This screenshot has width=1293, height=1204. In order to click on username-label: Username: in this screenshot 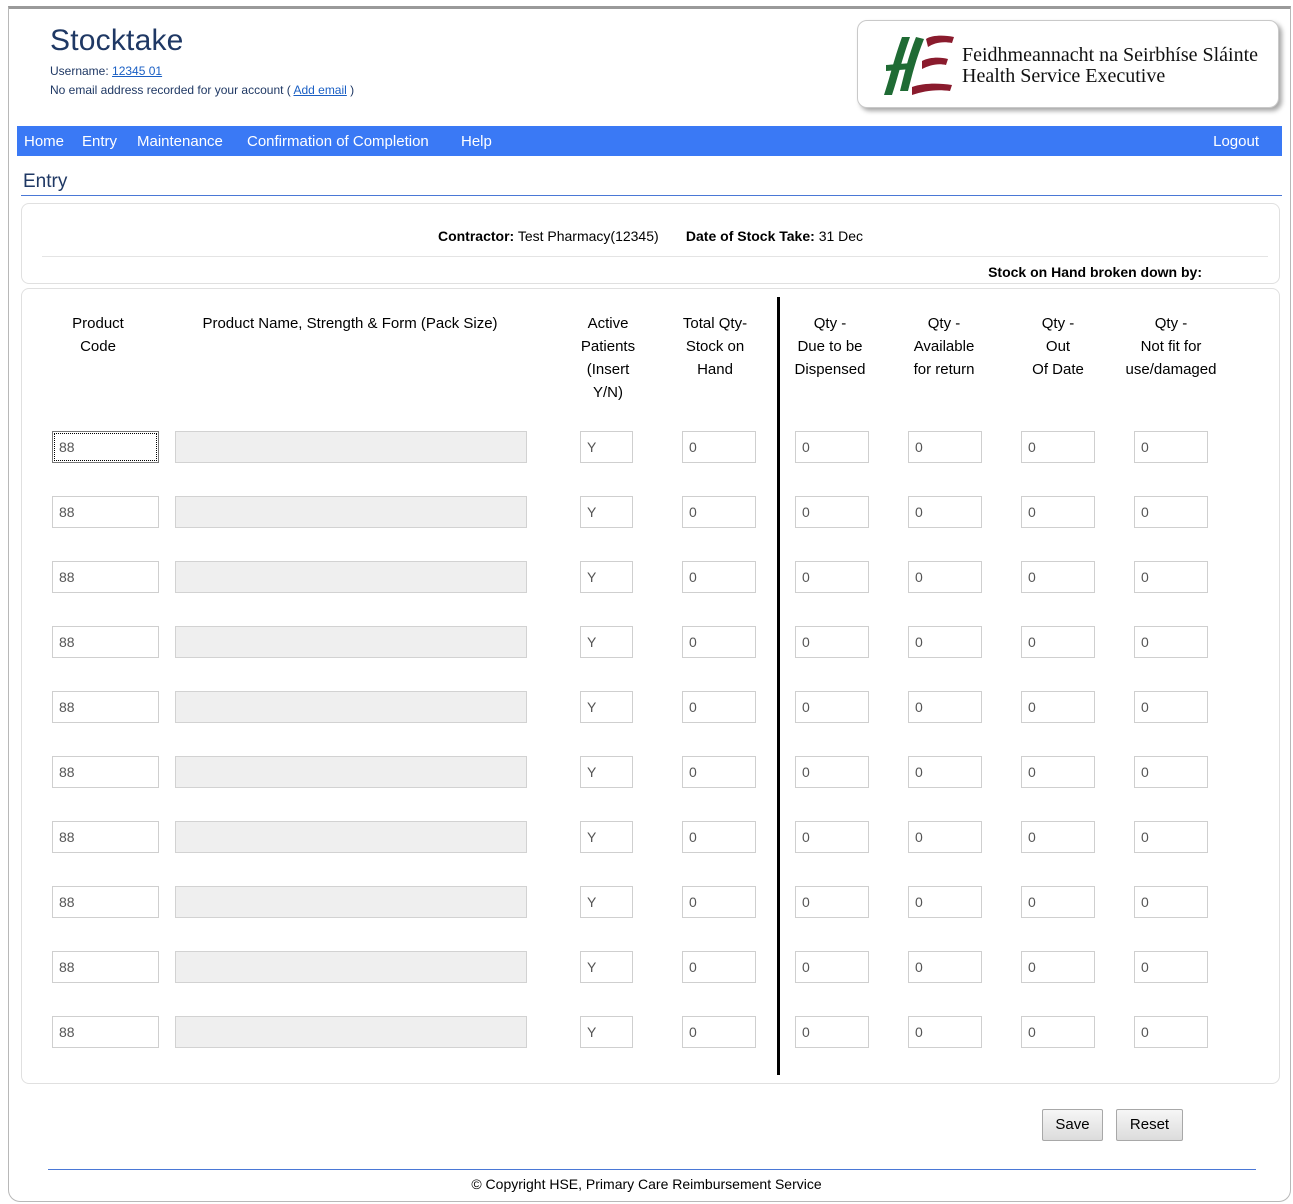, I will do `click(79, 71)`.